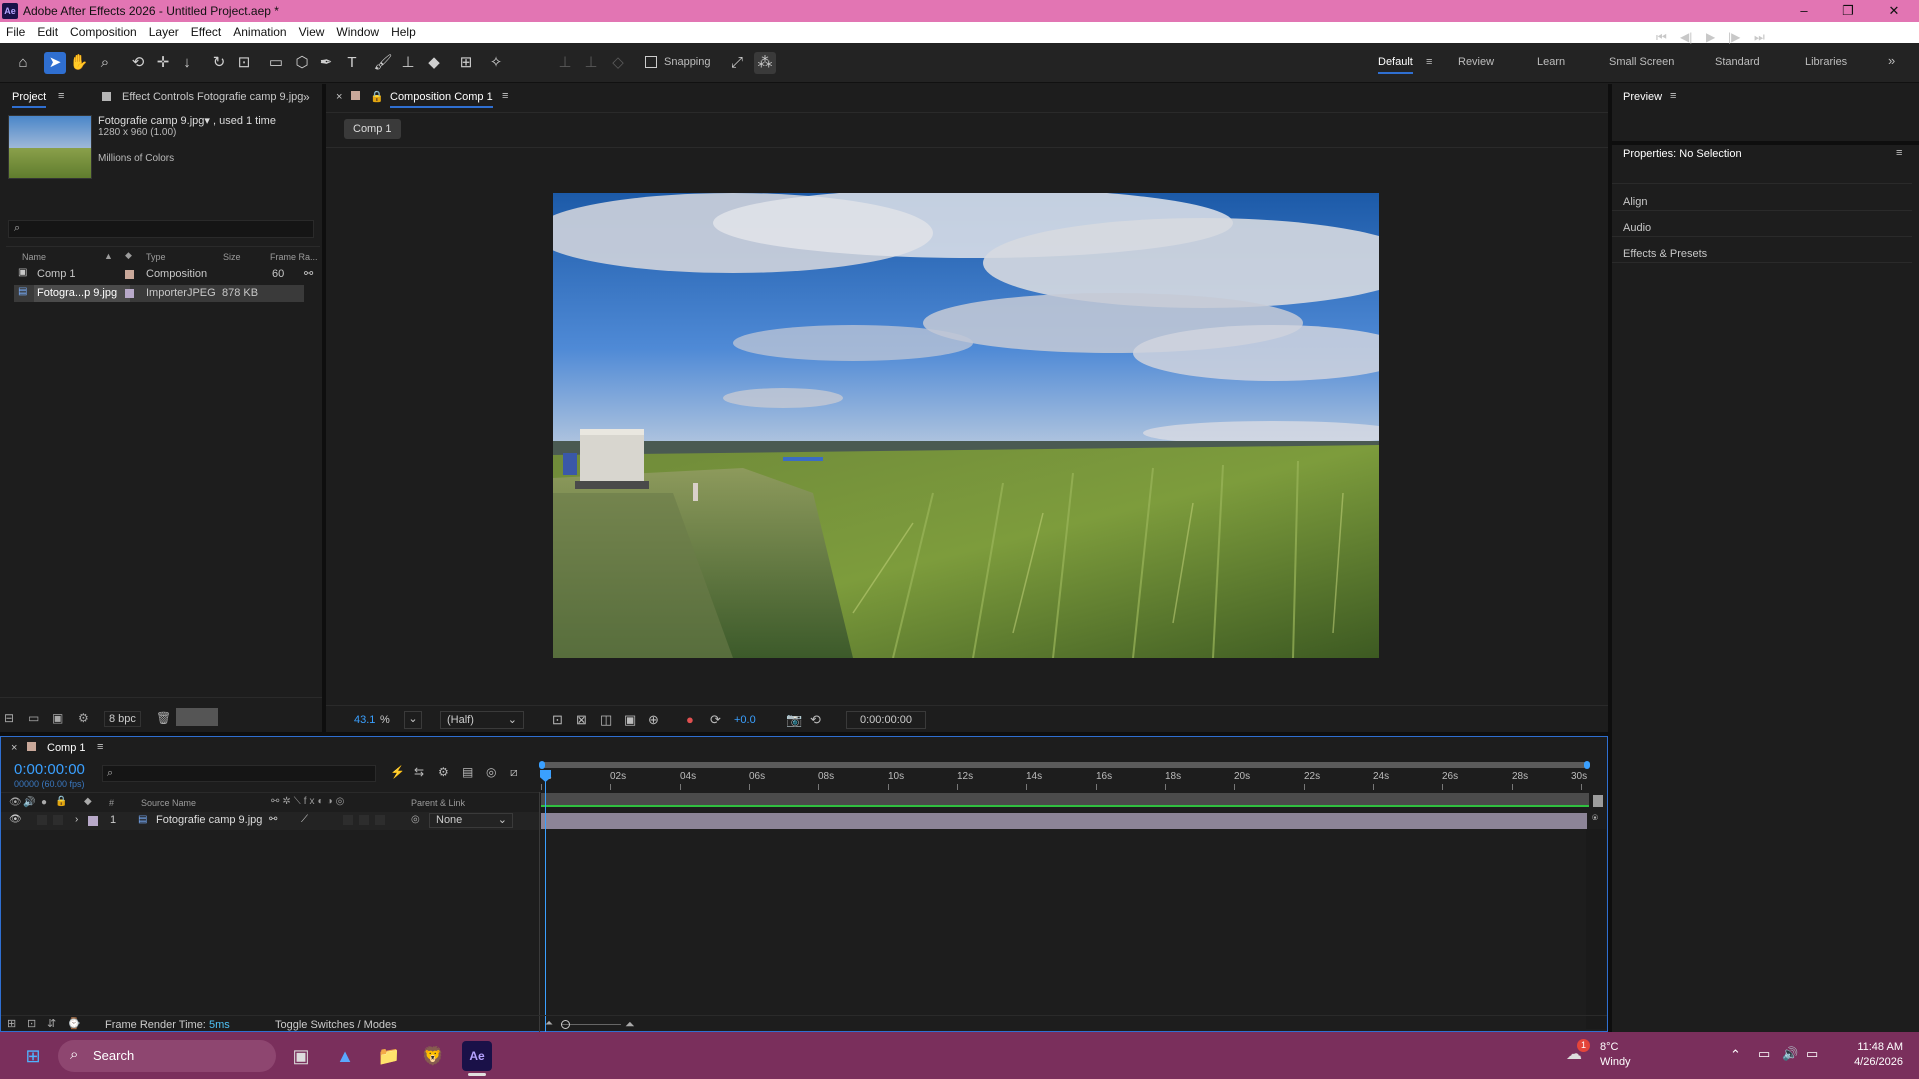 Image resolution: width=1919 pixels, height=1079 pixels. I want to click on chevron-up-icon: ⌃, so click(1735, 1055).